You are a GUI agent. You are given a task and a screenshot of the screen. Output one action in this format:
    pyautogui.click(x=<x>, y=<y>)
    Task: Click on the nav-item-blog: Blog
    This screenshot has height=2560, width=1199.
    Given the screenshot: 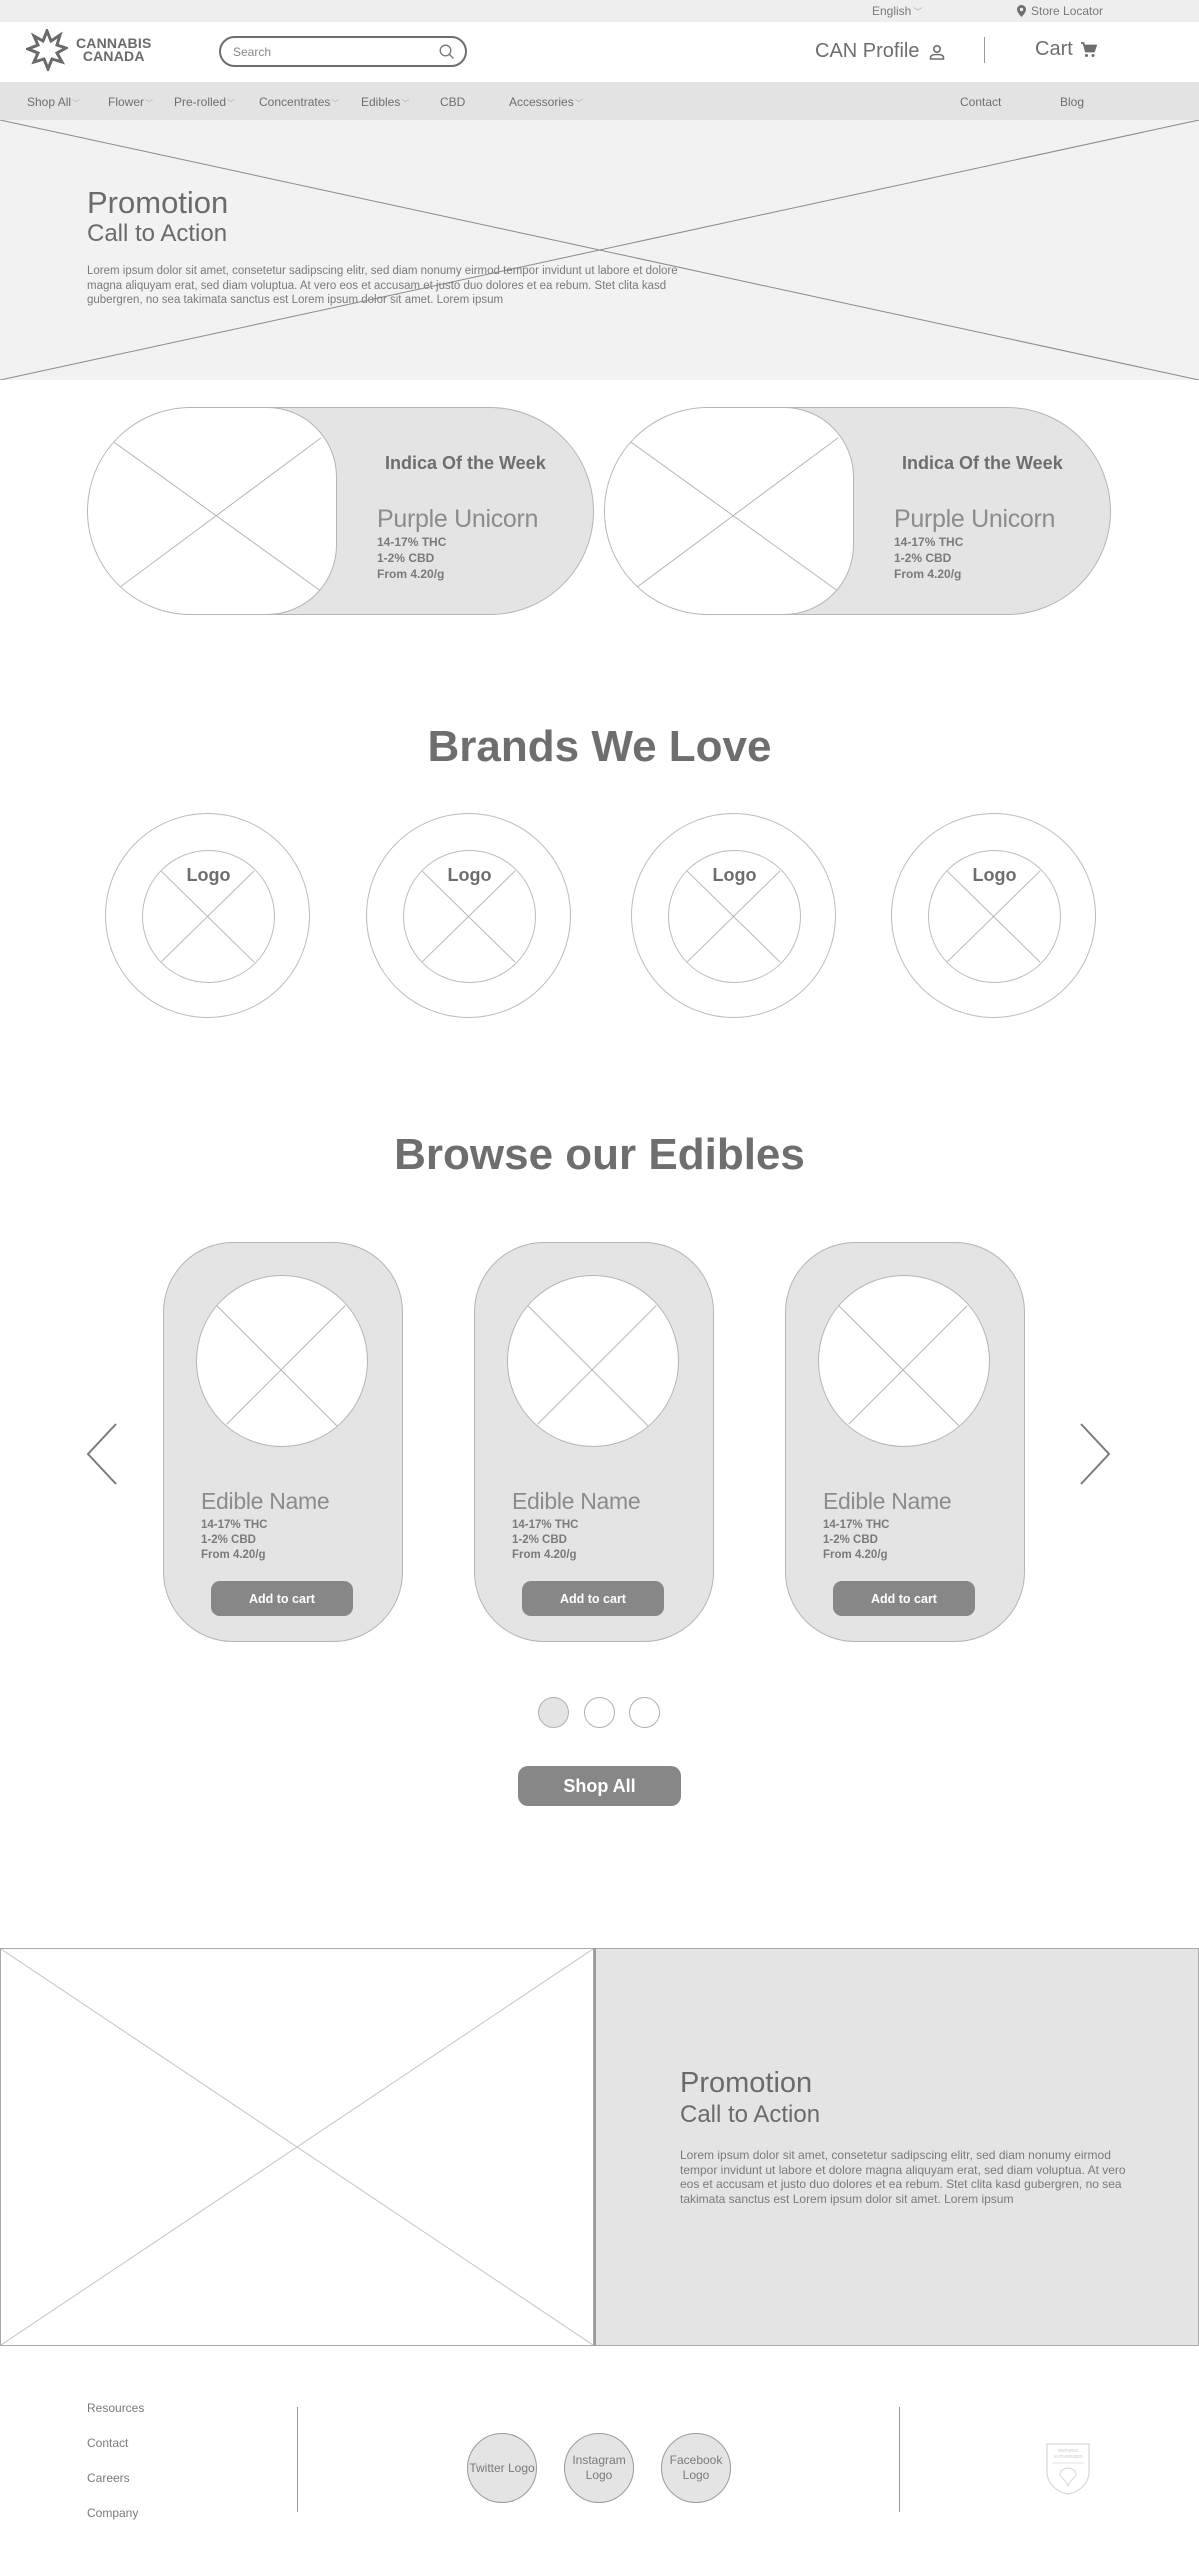 What is the action you would take?
    pyautogui.click(x=1072, y=102)
    